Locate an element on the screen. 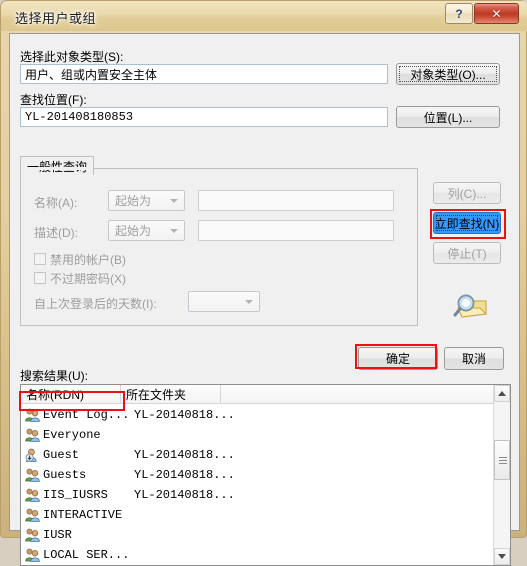  description-operator-value: 起始为 is located at coordinates (133, 231).